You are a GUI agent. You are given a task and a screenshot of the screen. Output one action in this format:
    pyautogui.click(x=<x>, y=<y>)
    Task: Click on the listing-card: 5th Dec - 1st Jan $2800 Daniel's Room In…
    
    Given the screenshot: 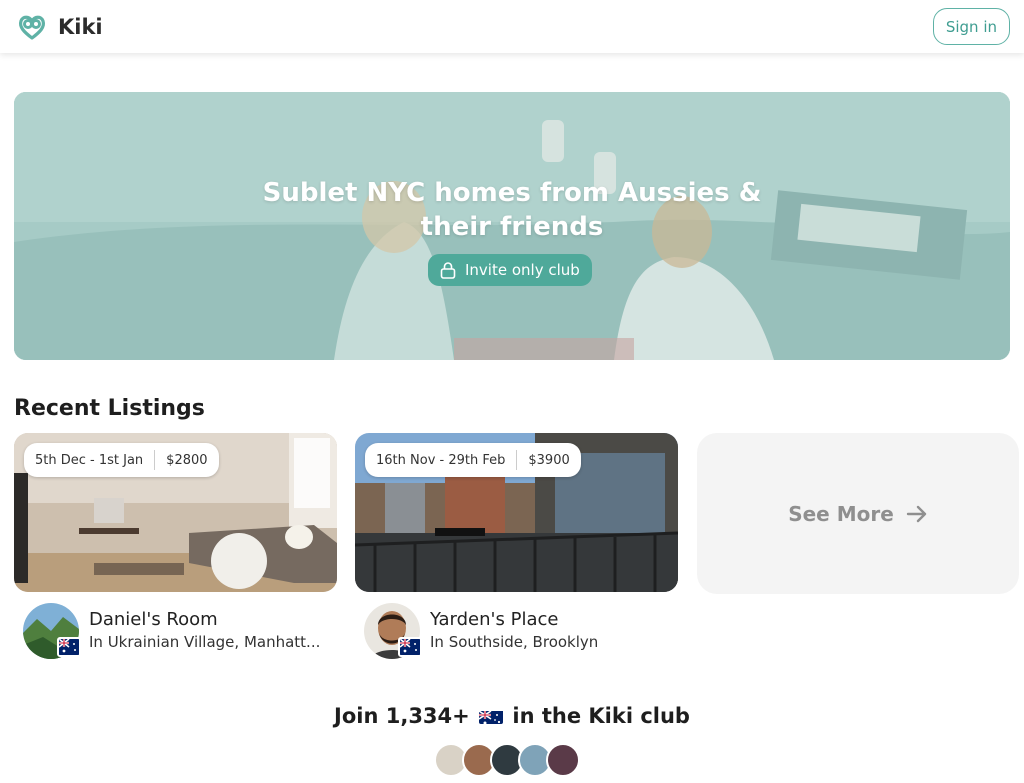 What is the action you would take?
    pyautogui.click(x=175, y=546)
    